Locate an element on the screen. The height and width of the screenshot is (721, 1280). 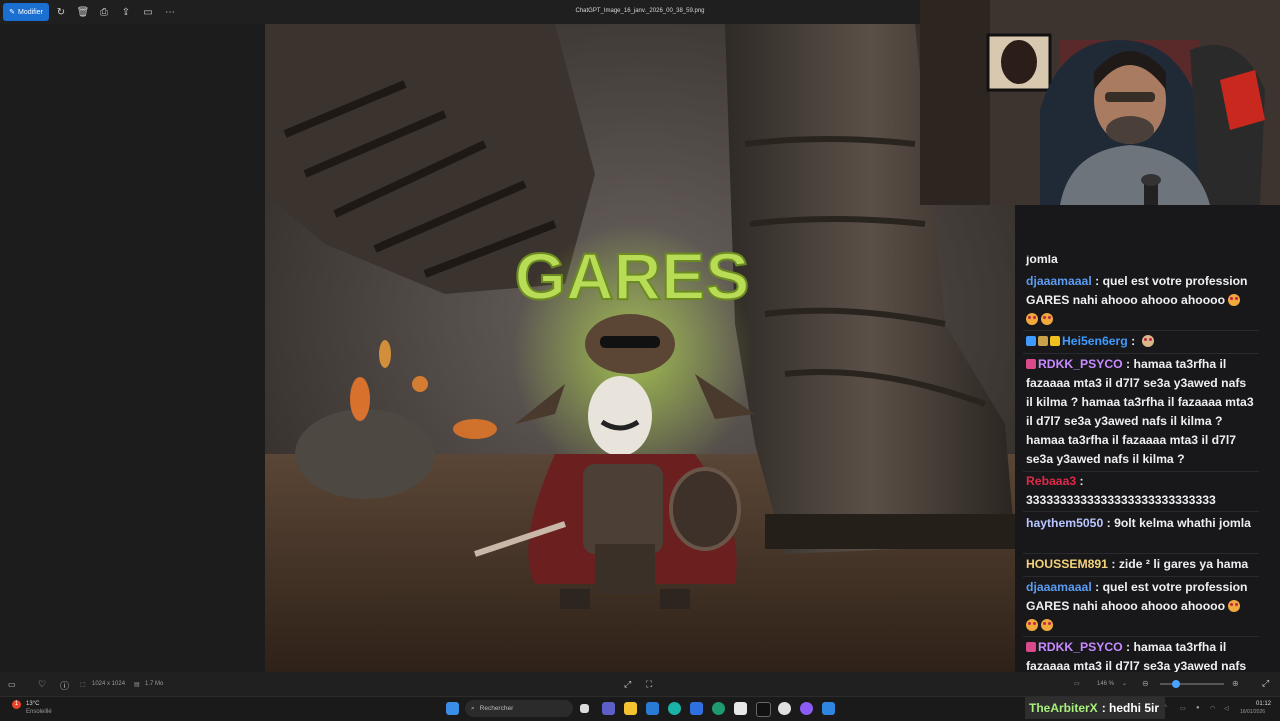
store-icon is located at coordinates (652, 708).